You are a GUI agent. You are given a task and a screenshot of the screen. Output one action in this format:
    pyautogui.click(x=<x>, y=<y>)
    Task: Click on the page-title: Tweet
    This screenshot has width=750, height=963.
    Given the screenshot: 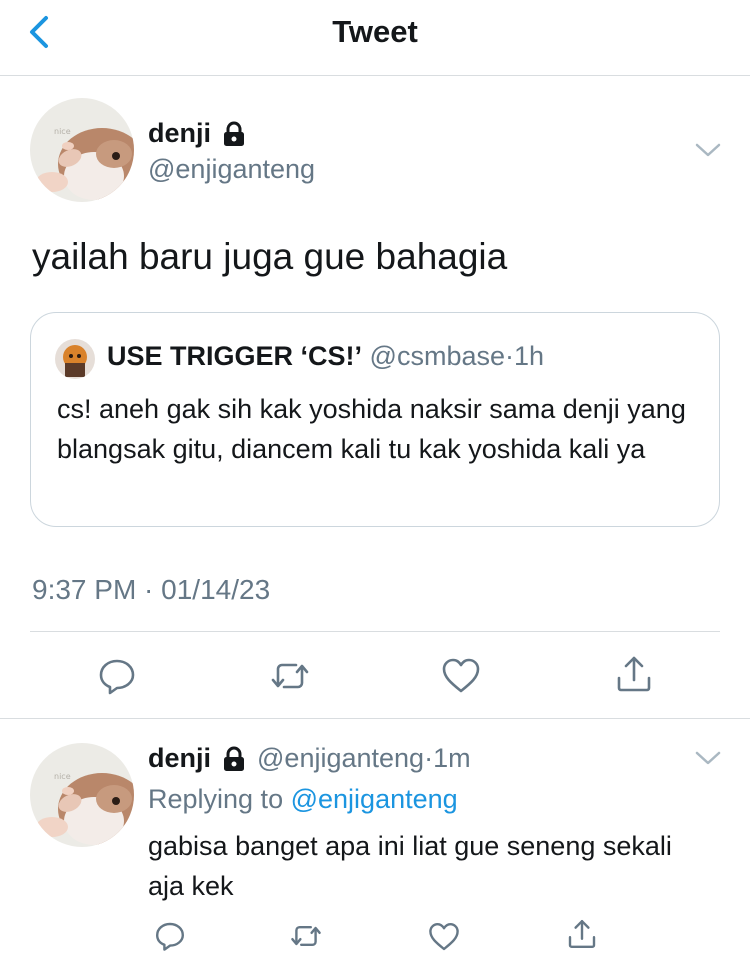 What is the action you would take?
    pyautogui.click(x=375, y=31)
    